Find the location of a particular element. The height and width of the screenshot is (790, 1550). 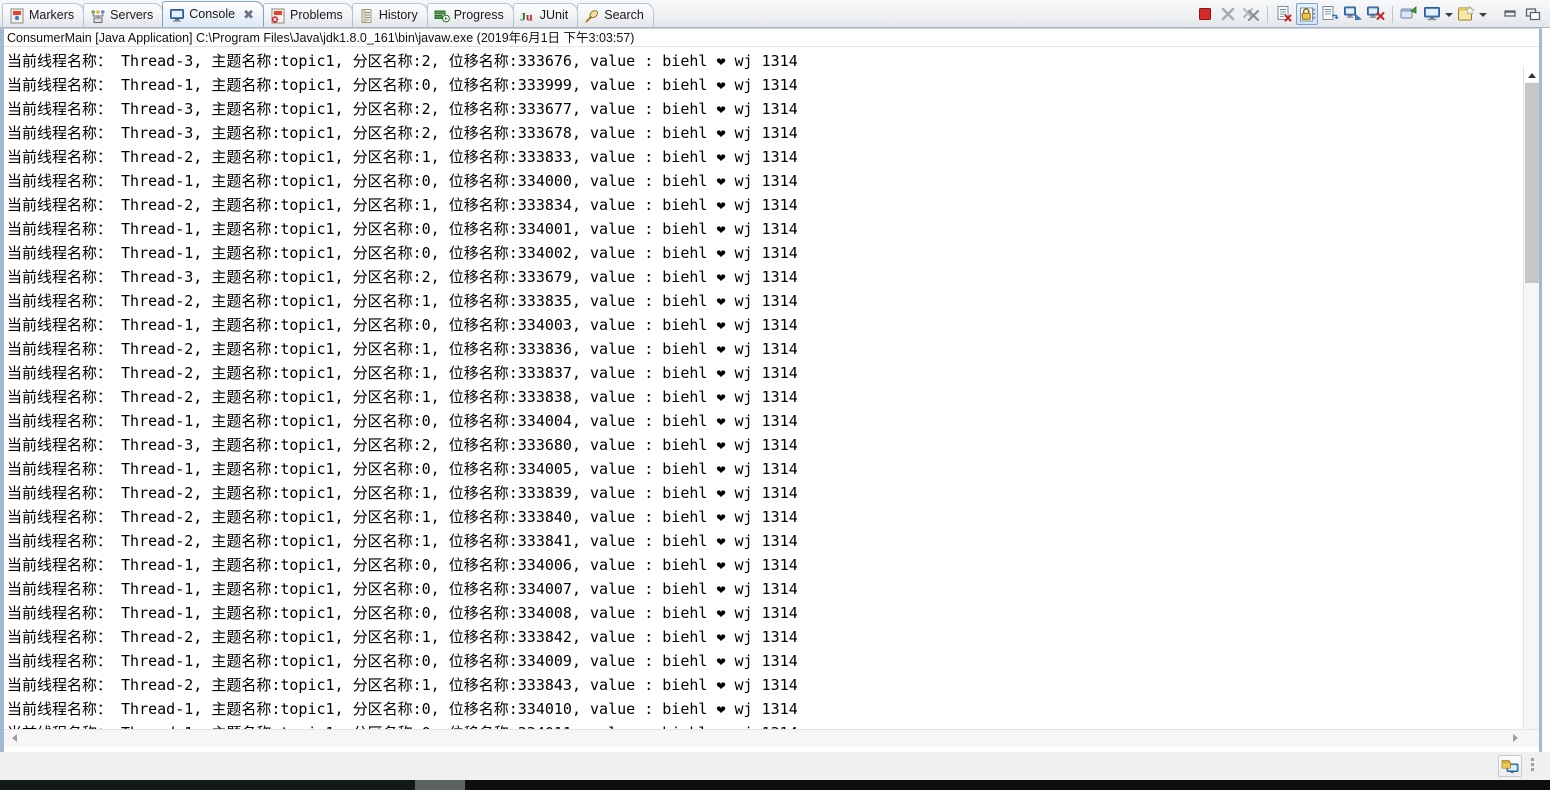

tab-markers: Markers is located at coordinates (43, 15).